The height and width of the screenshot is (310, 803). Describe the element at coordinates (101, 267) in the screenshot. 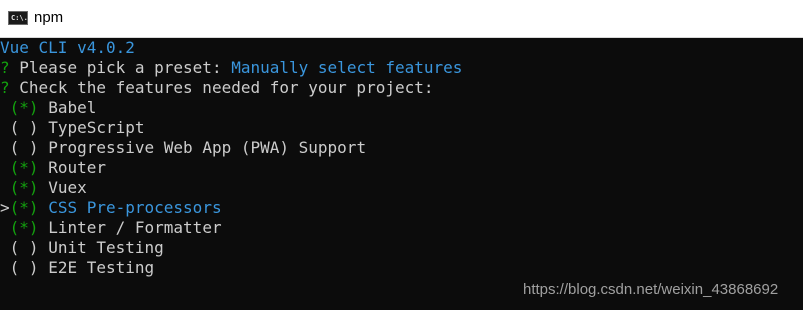

I see `feature-label: E2E Testing` at that location.